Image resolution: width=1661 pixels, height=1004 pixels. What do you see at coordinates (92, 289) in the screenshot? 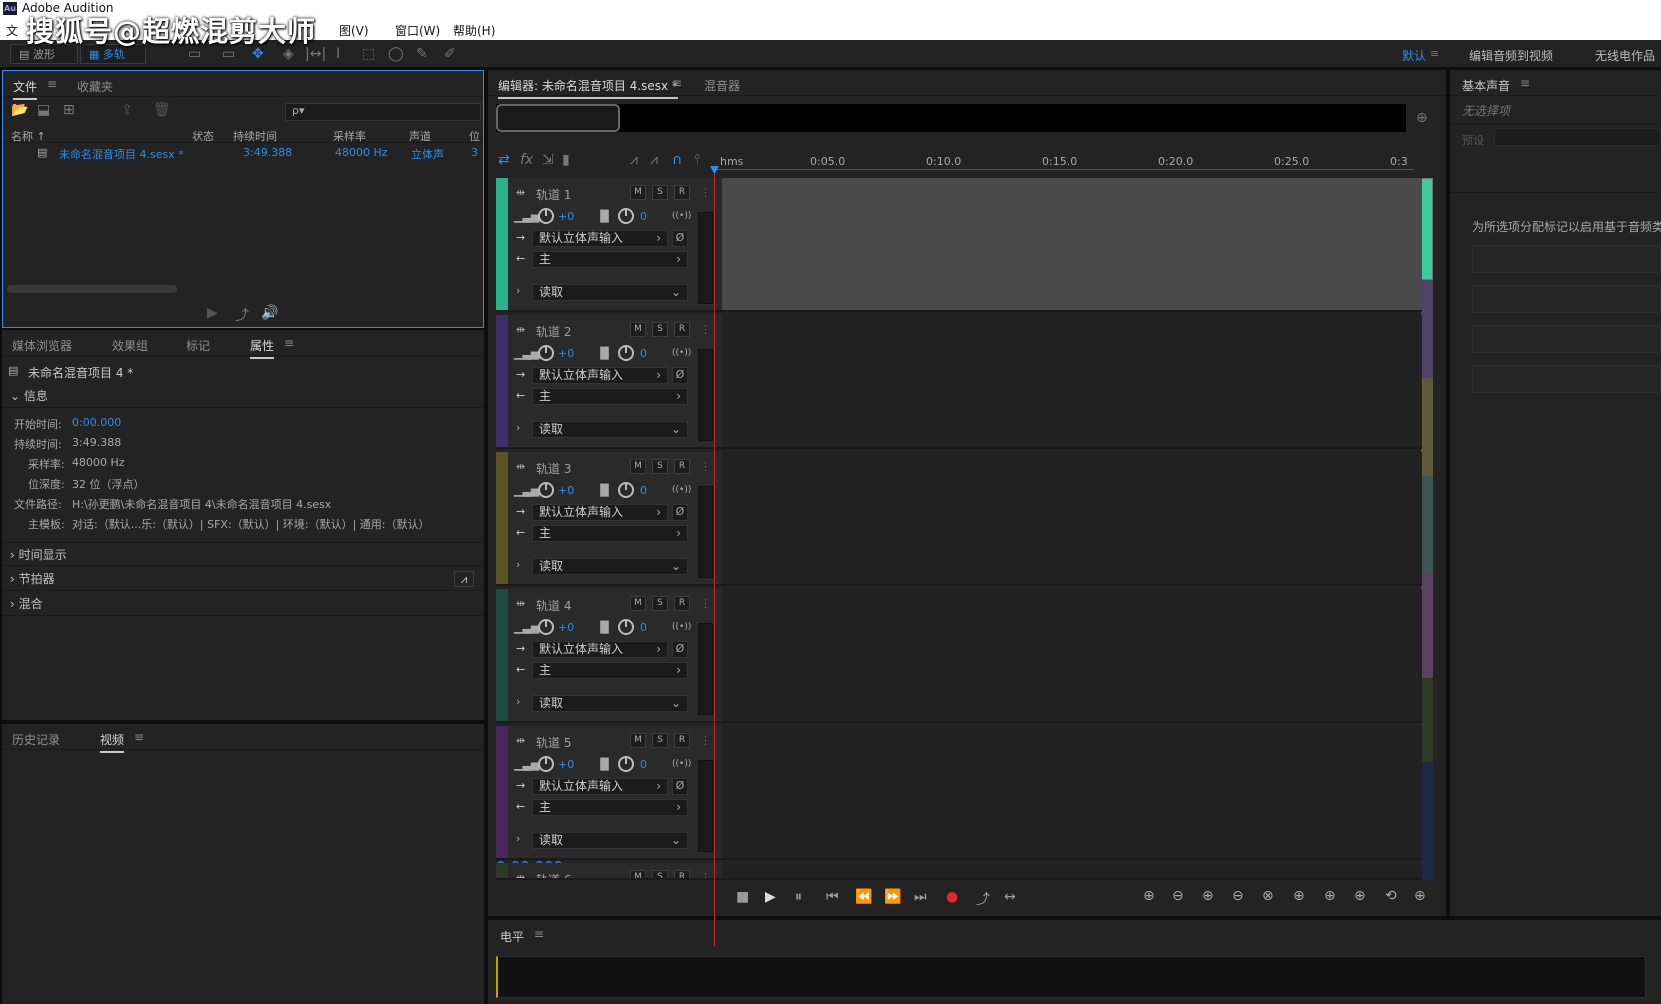
I see `horizontal-scrollbar` at bounding box center [92, 289].